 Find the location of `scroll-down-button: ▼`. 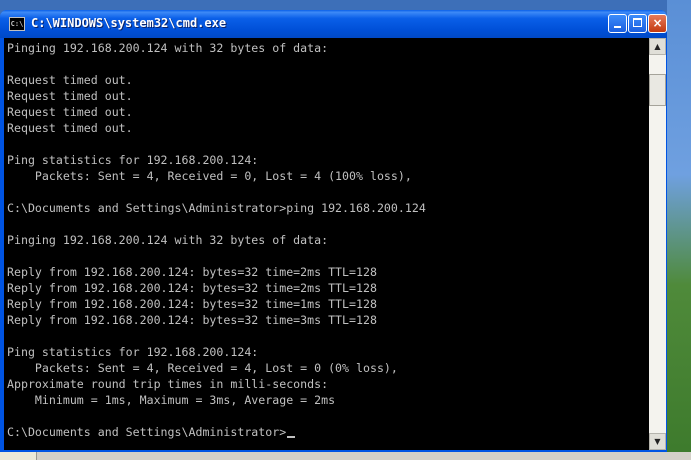

scroll-down-button: ▼ is located at coordinates (657, 441).